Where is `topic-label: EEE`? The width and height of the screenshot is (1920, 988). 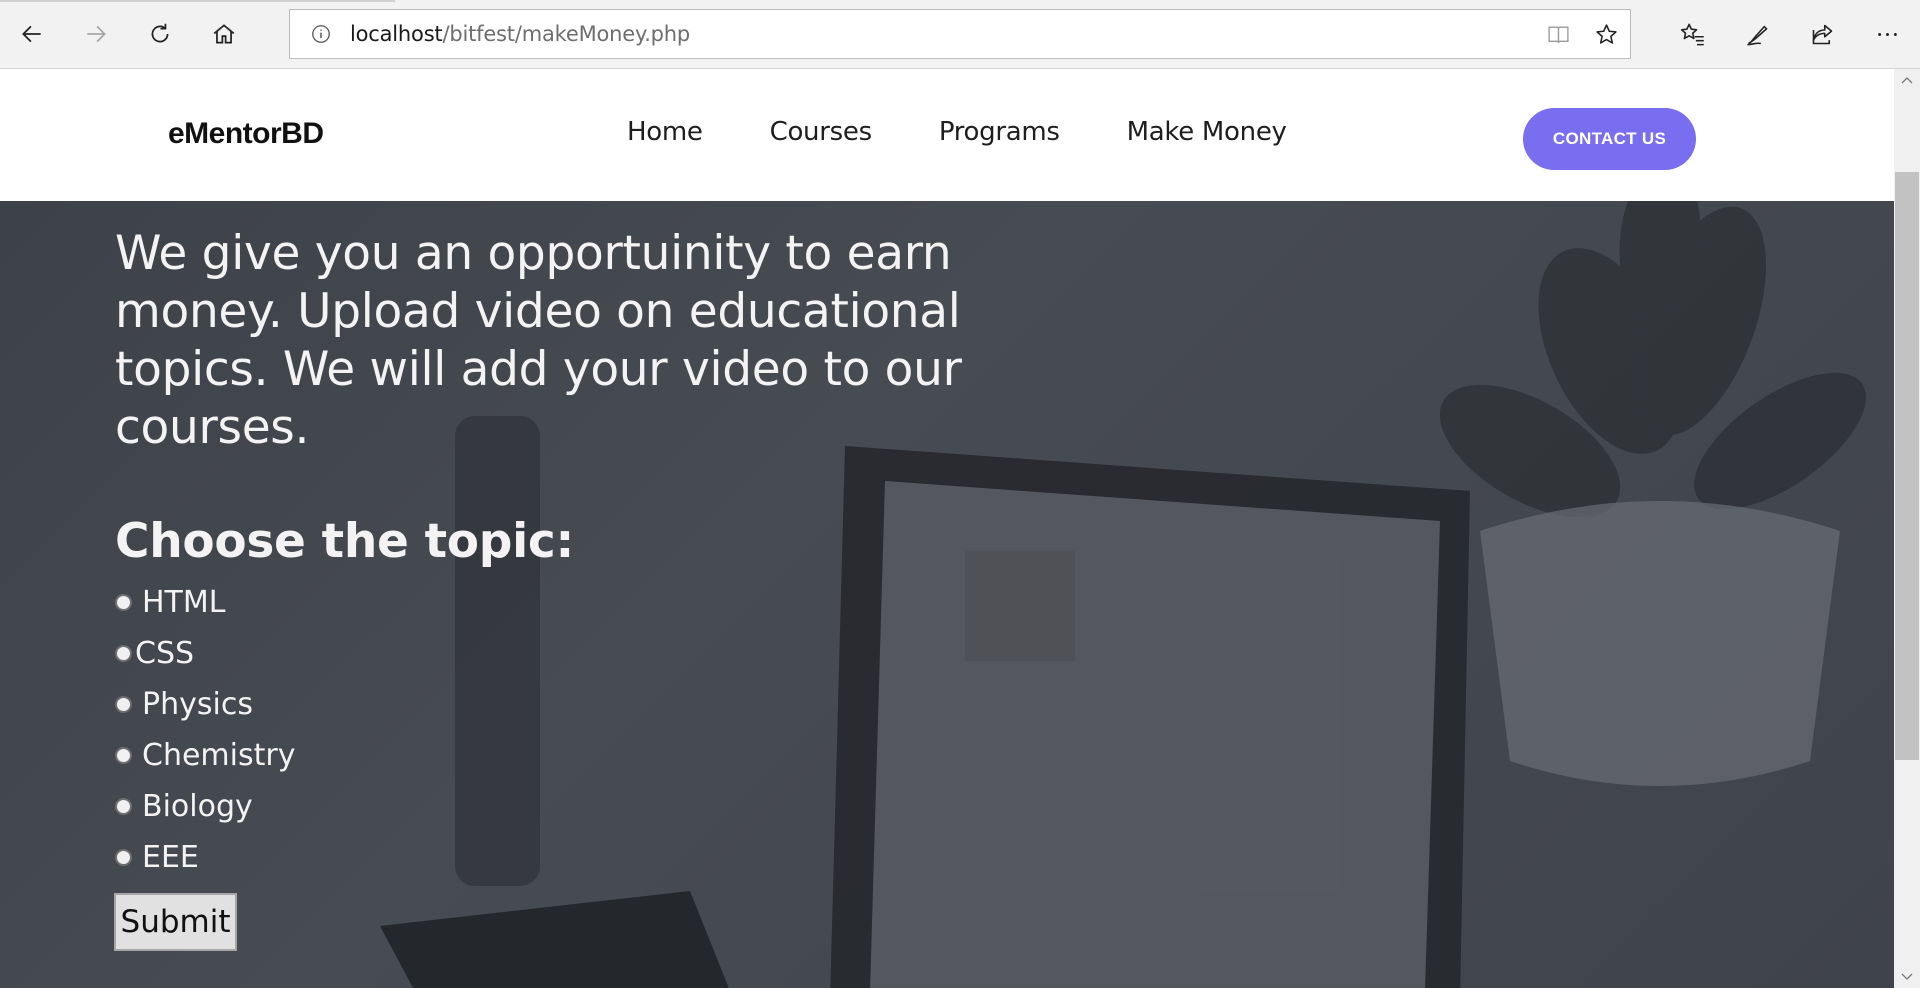
topic-label: EEE is located at coordinates (170, 857).